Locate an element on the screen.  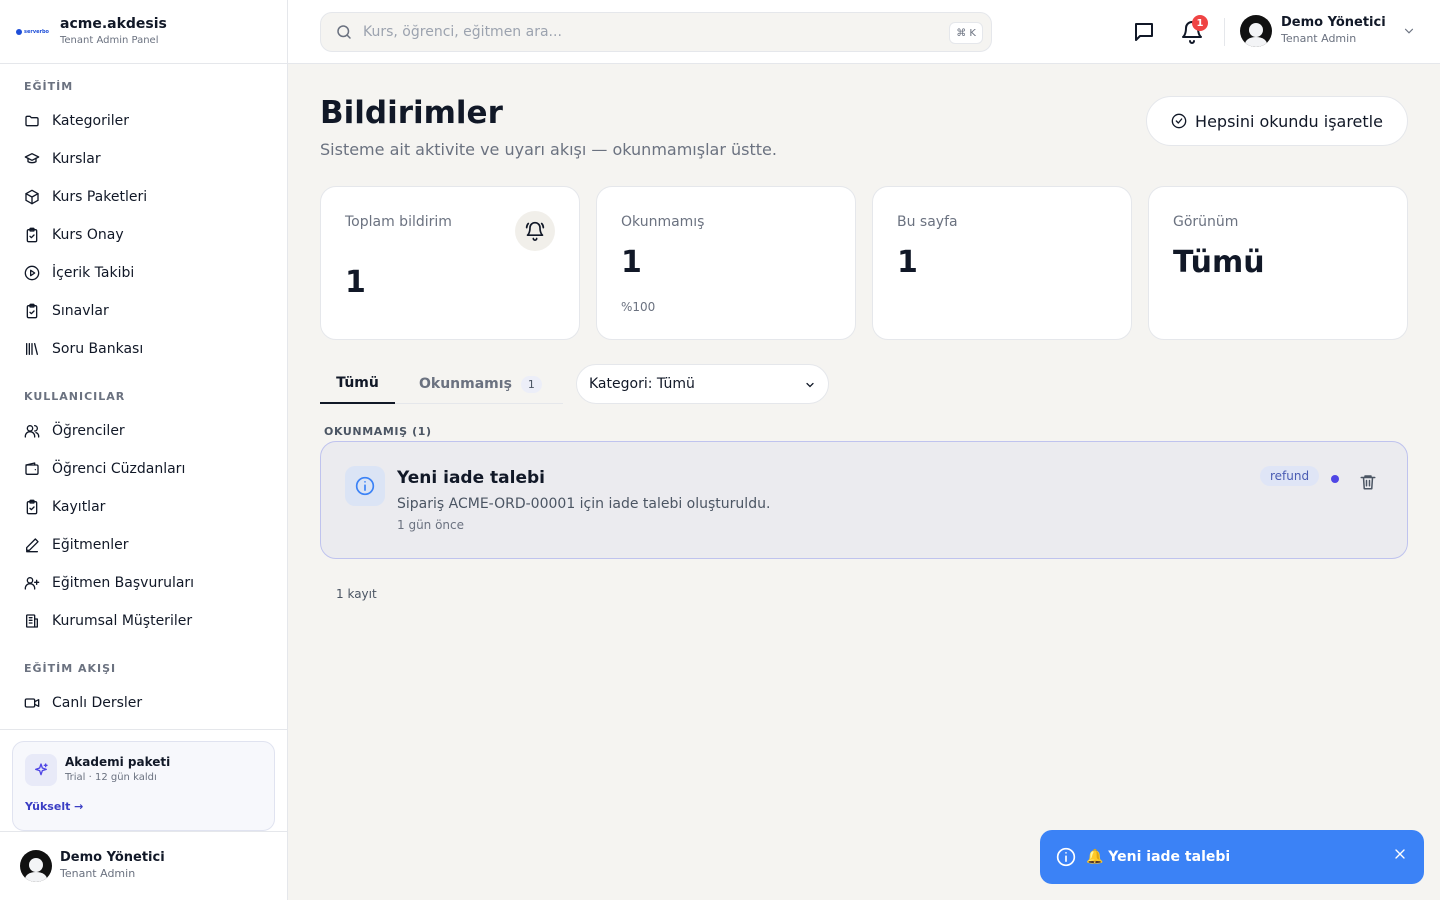
unread-dot is located at coordinates (1335, 479).